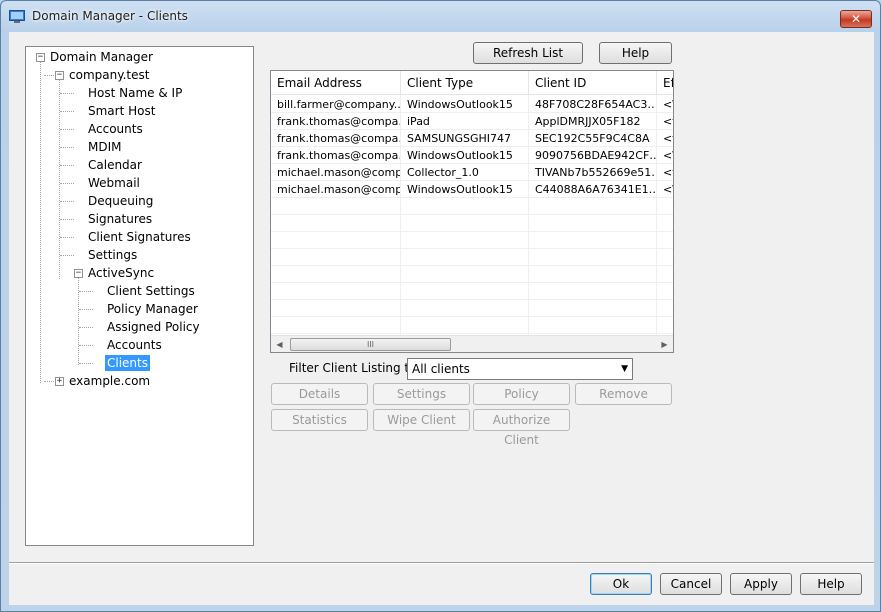  I want to click on help-top-button: Help, so click(635, 53).